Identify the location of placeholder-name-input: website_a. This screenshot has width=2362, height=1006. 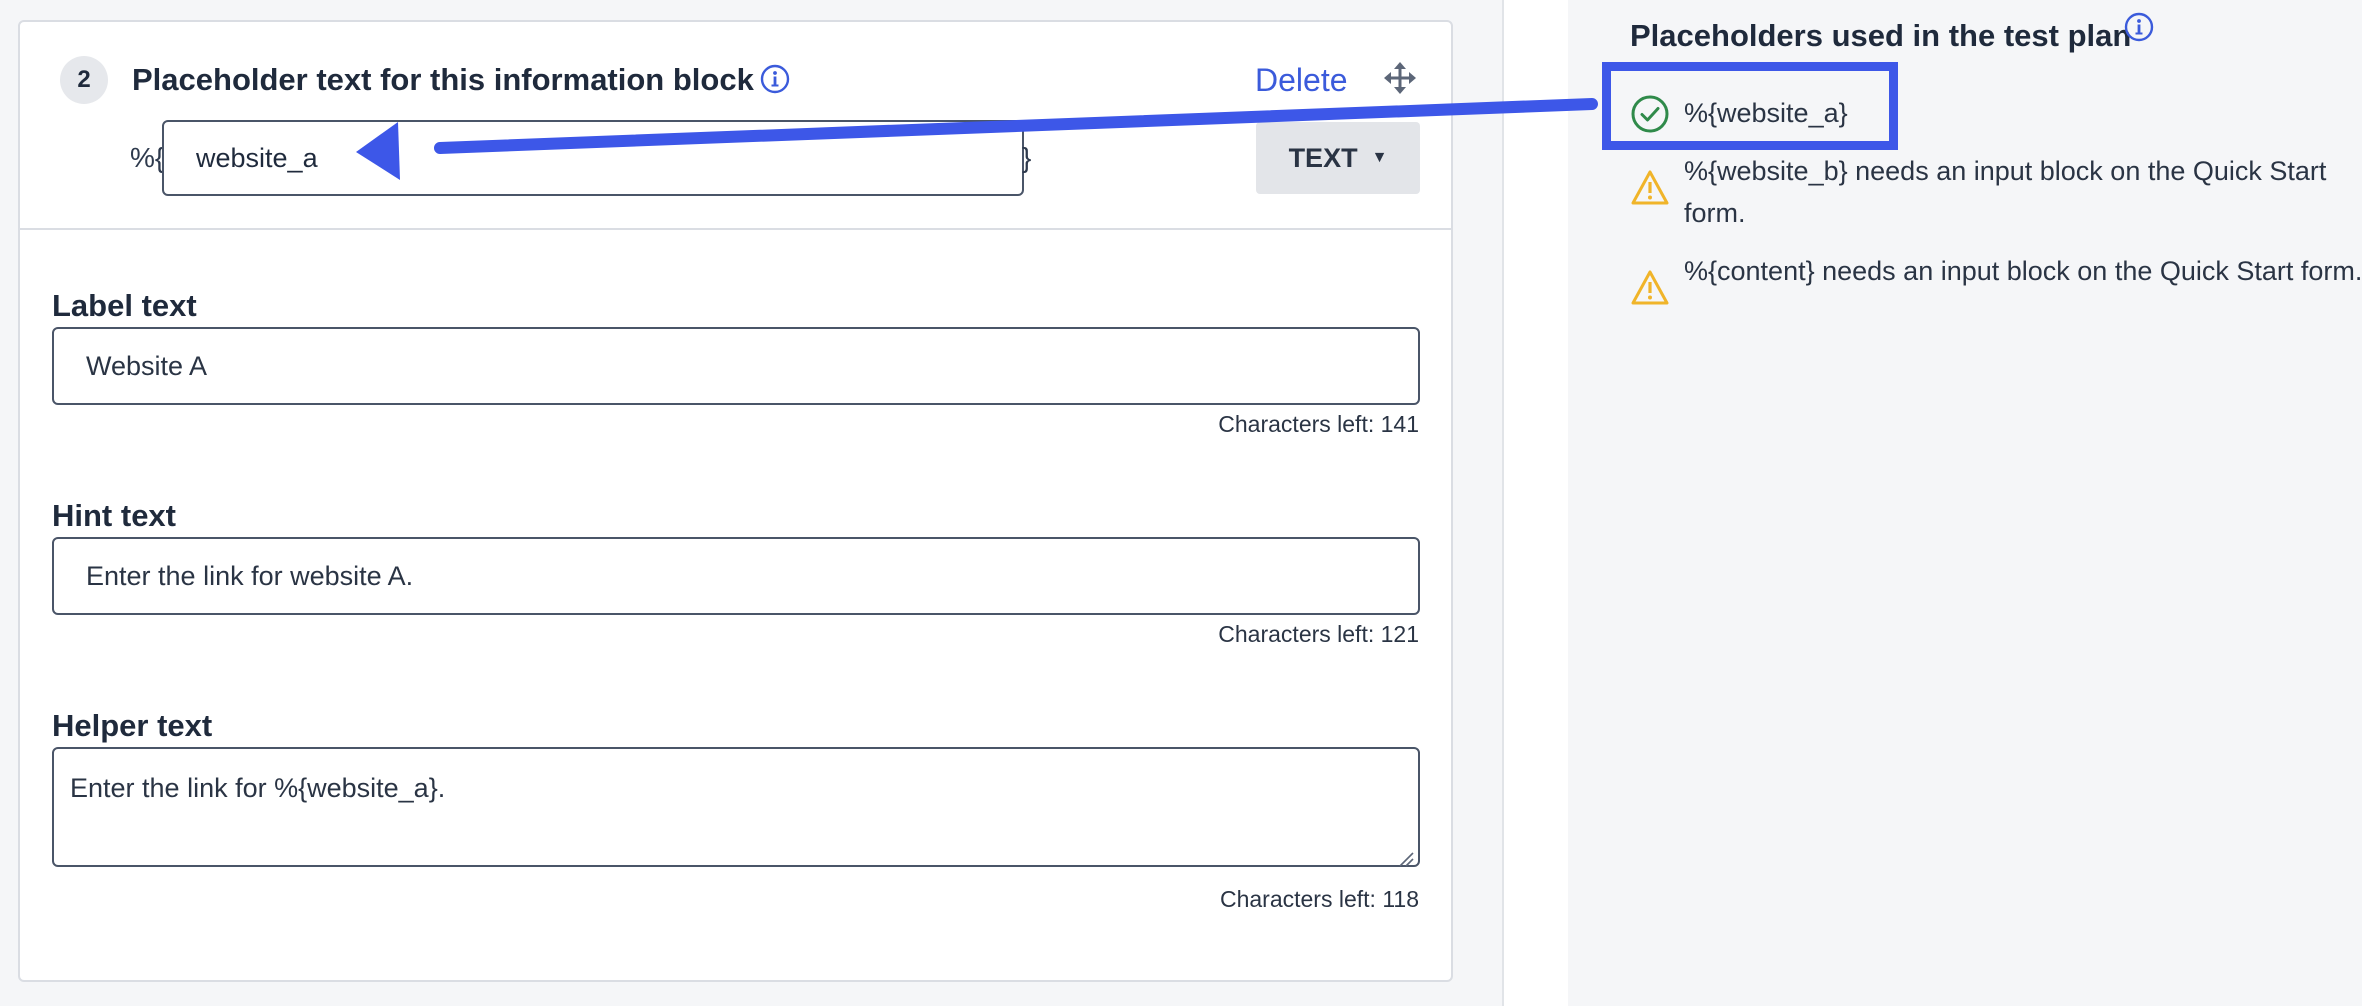
(593, 158).